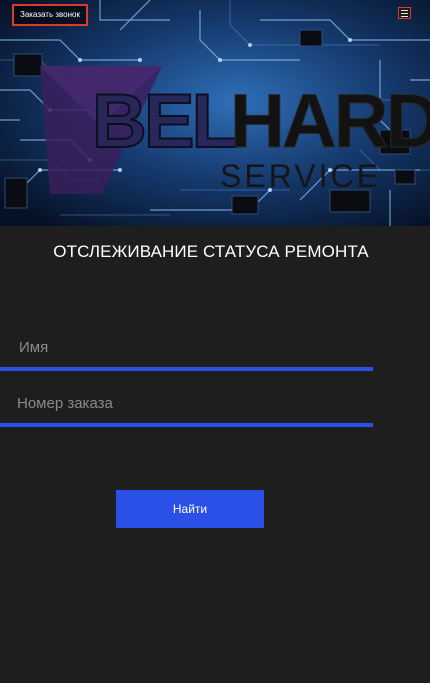 The height and width of the screenshot is (683, 430). Describe the element at coordinates (165, 121) in the screenshot. I see `logo-bel-text: BEL` at that location.